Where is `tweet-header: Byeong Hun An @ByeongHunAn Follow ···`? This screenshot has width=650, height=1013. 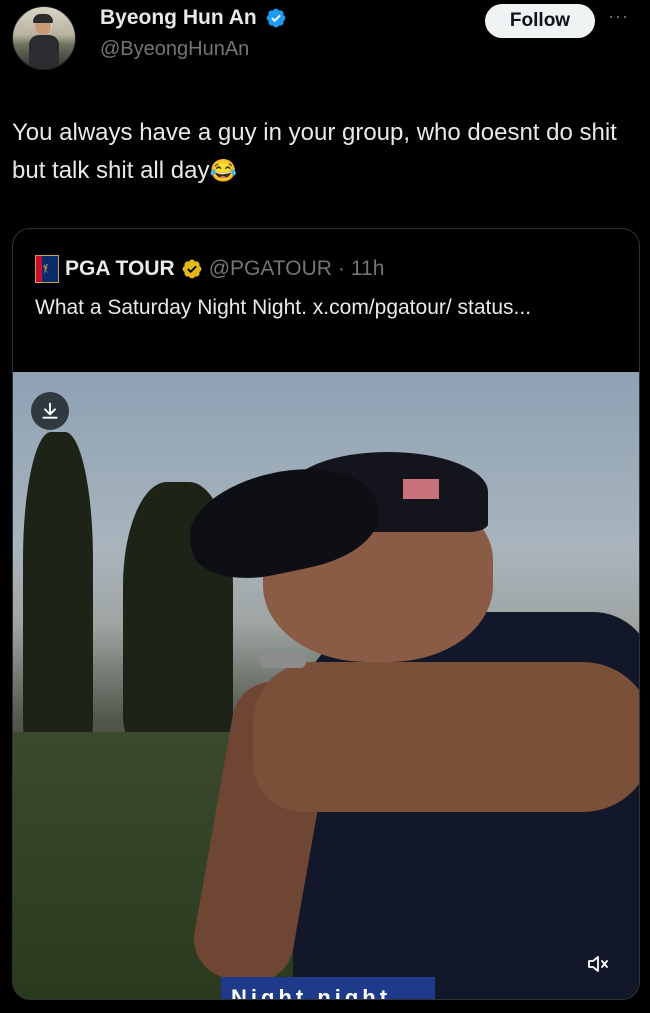 tweet-header: Byeong Hun An @ByeongHunAn Follow ··· is located at coordinates (325, 40).